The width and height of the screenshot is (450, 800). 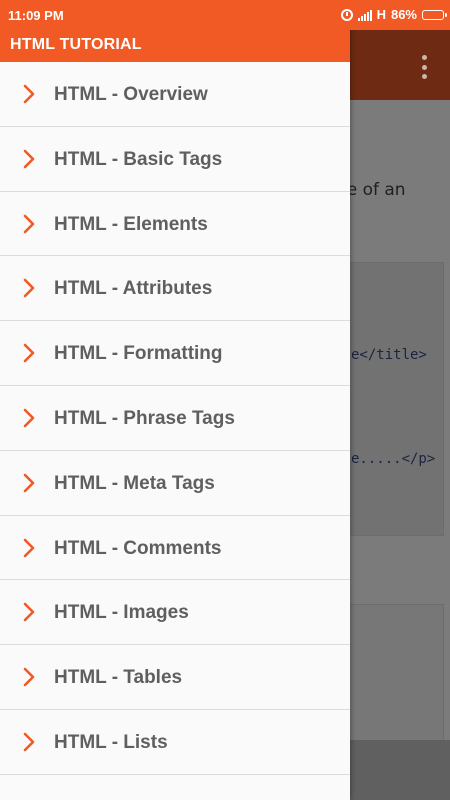 I want to click on menu-item: HTML - Tables, so click(x=175, y=677).